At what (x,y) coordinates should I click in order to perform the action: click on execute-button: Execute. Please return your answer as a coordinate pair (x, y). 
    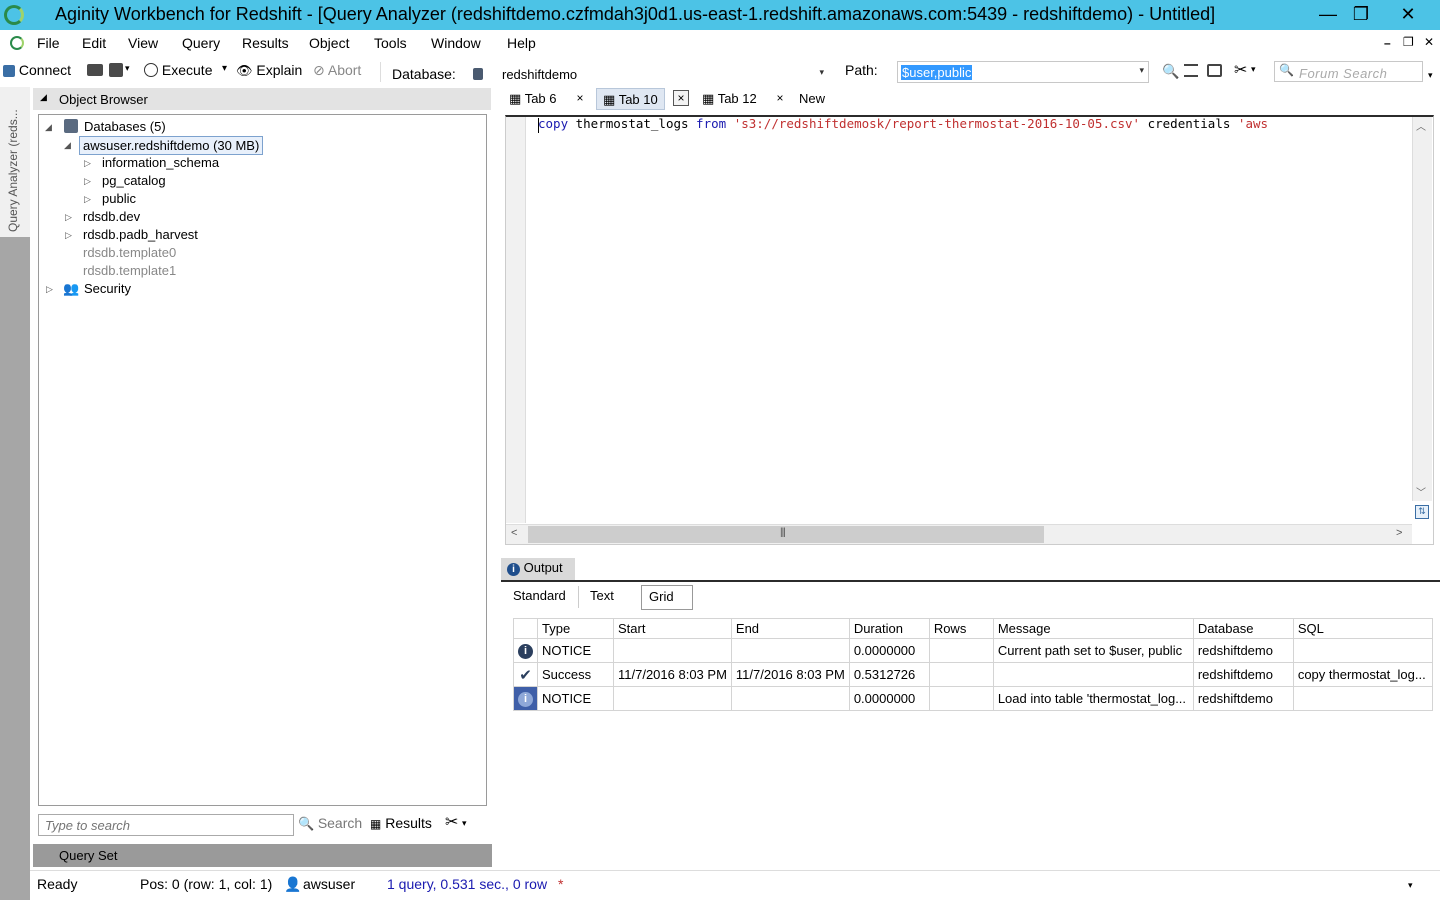
    Looking at the image, I should click on (178, 70).